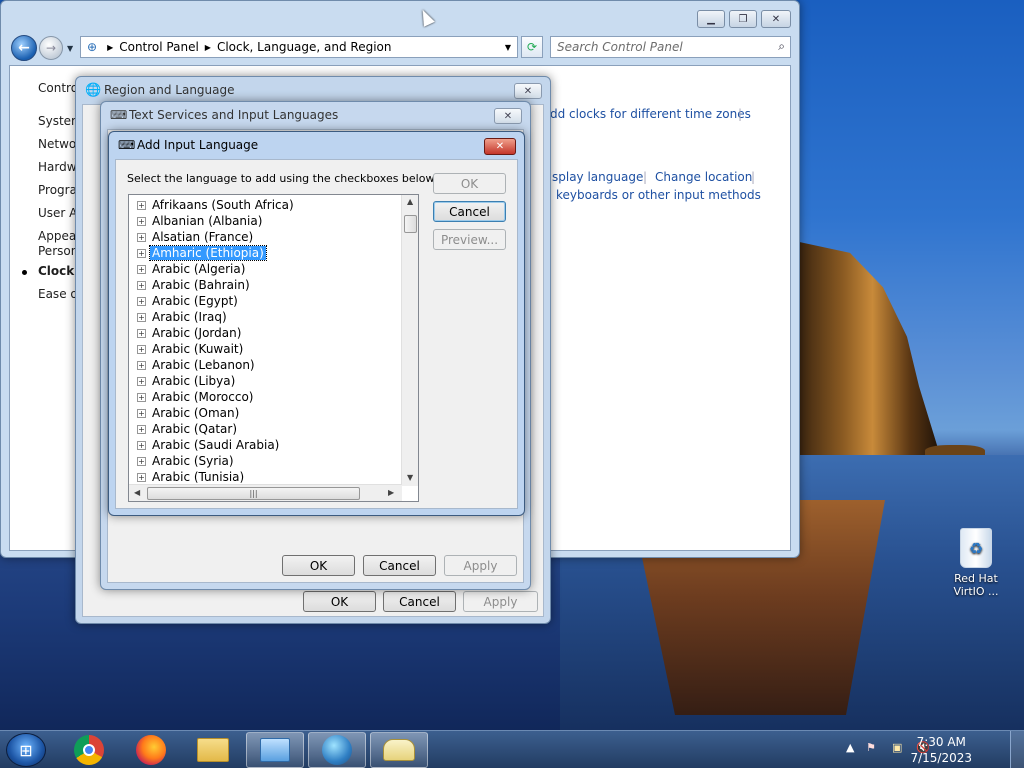  I want to click on windows-logo-icon: ⊞, so click(26, 750).